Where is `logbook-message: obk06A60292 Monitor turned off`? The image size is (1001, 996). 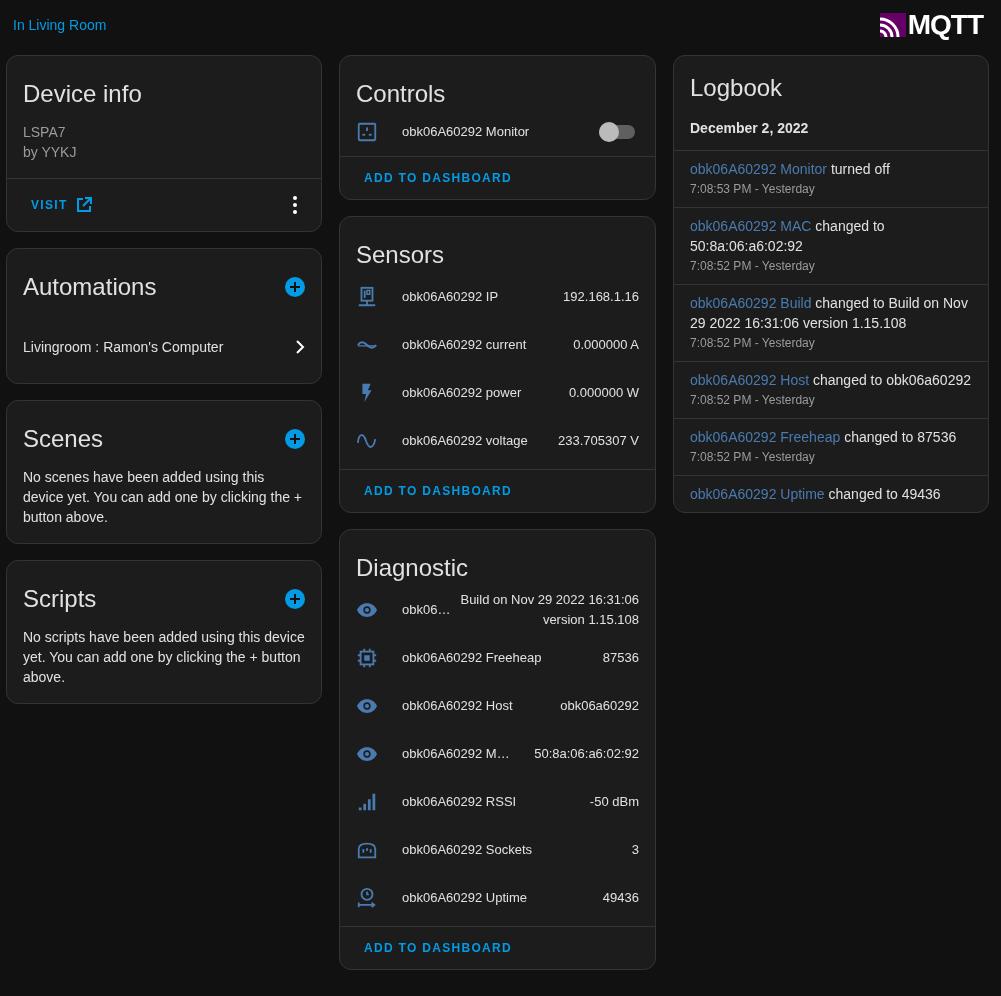 logbook-message: obk06A60292 Monitor turned off is located at coordinates (790, 169).